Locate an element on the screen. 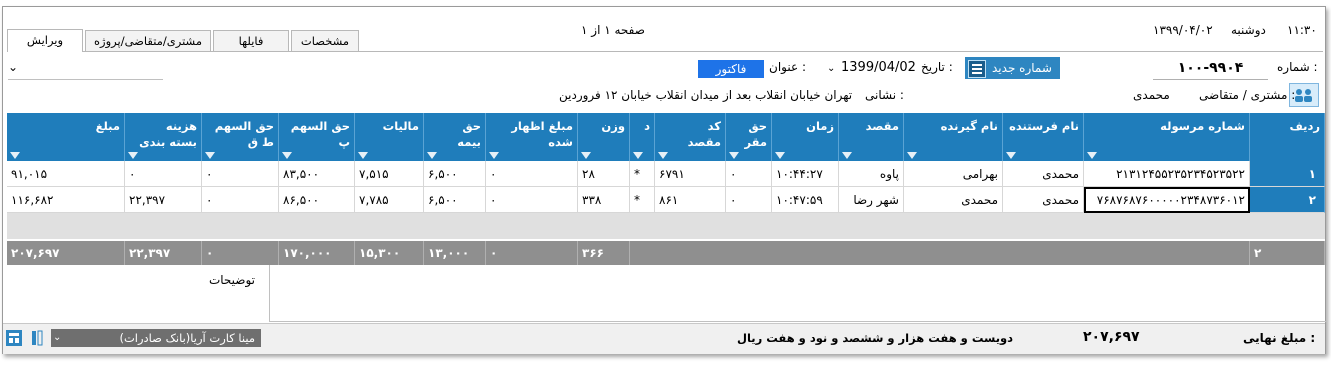 The image size is (1331, 380). cell-tax: ۷,۵۱۵ is located at coordinates (389, 174).